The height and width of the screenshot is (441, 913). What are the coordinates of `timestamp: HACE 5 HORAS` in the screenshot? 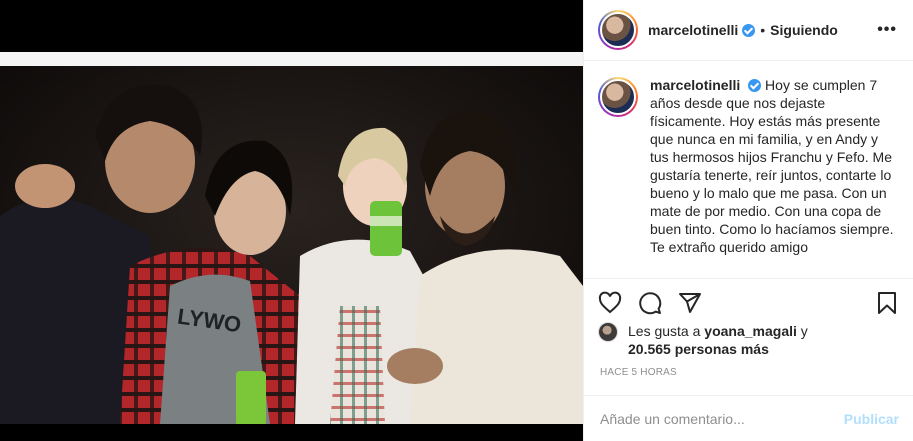 It's located at (638, 372).